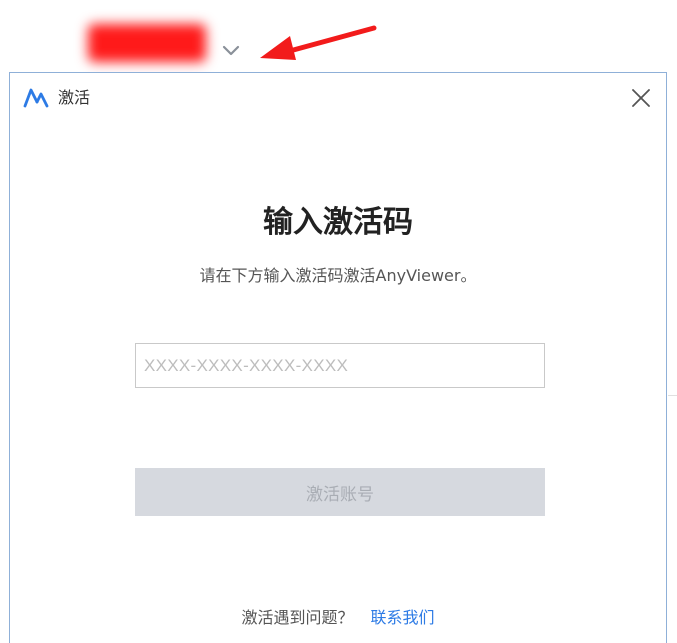 This screenshot has height=643, width=677. I want to click on red-arrow-annotation, so click(318, 42).